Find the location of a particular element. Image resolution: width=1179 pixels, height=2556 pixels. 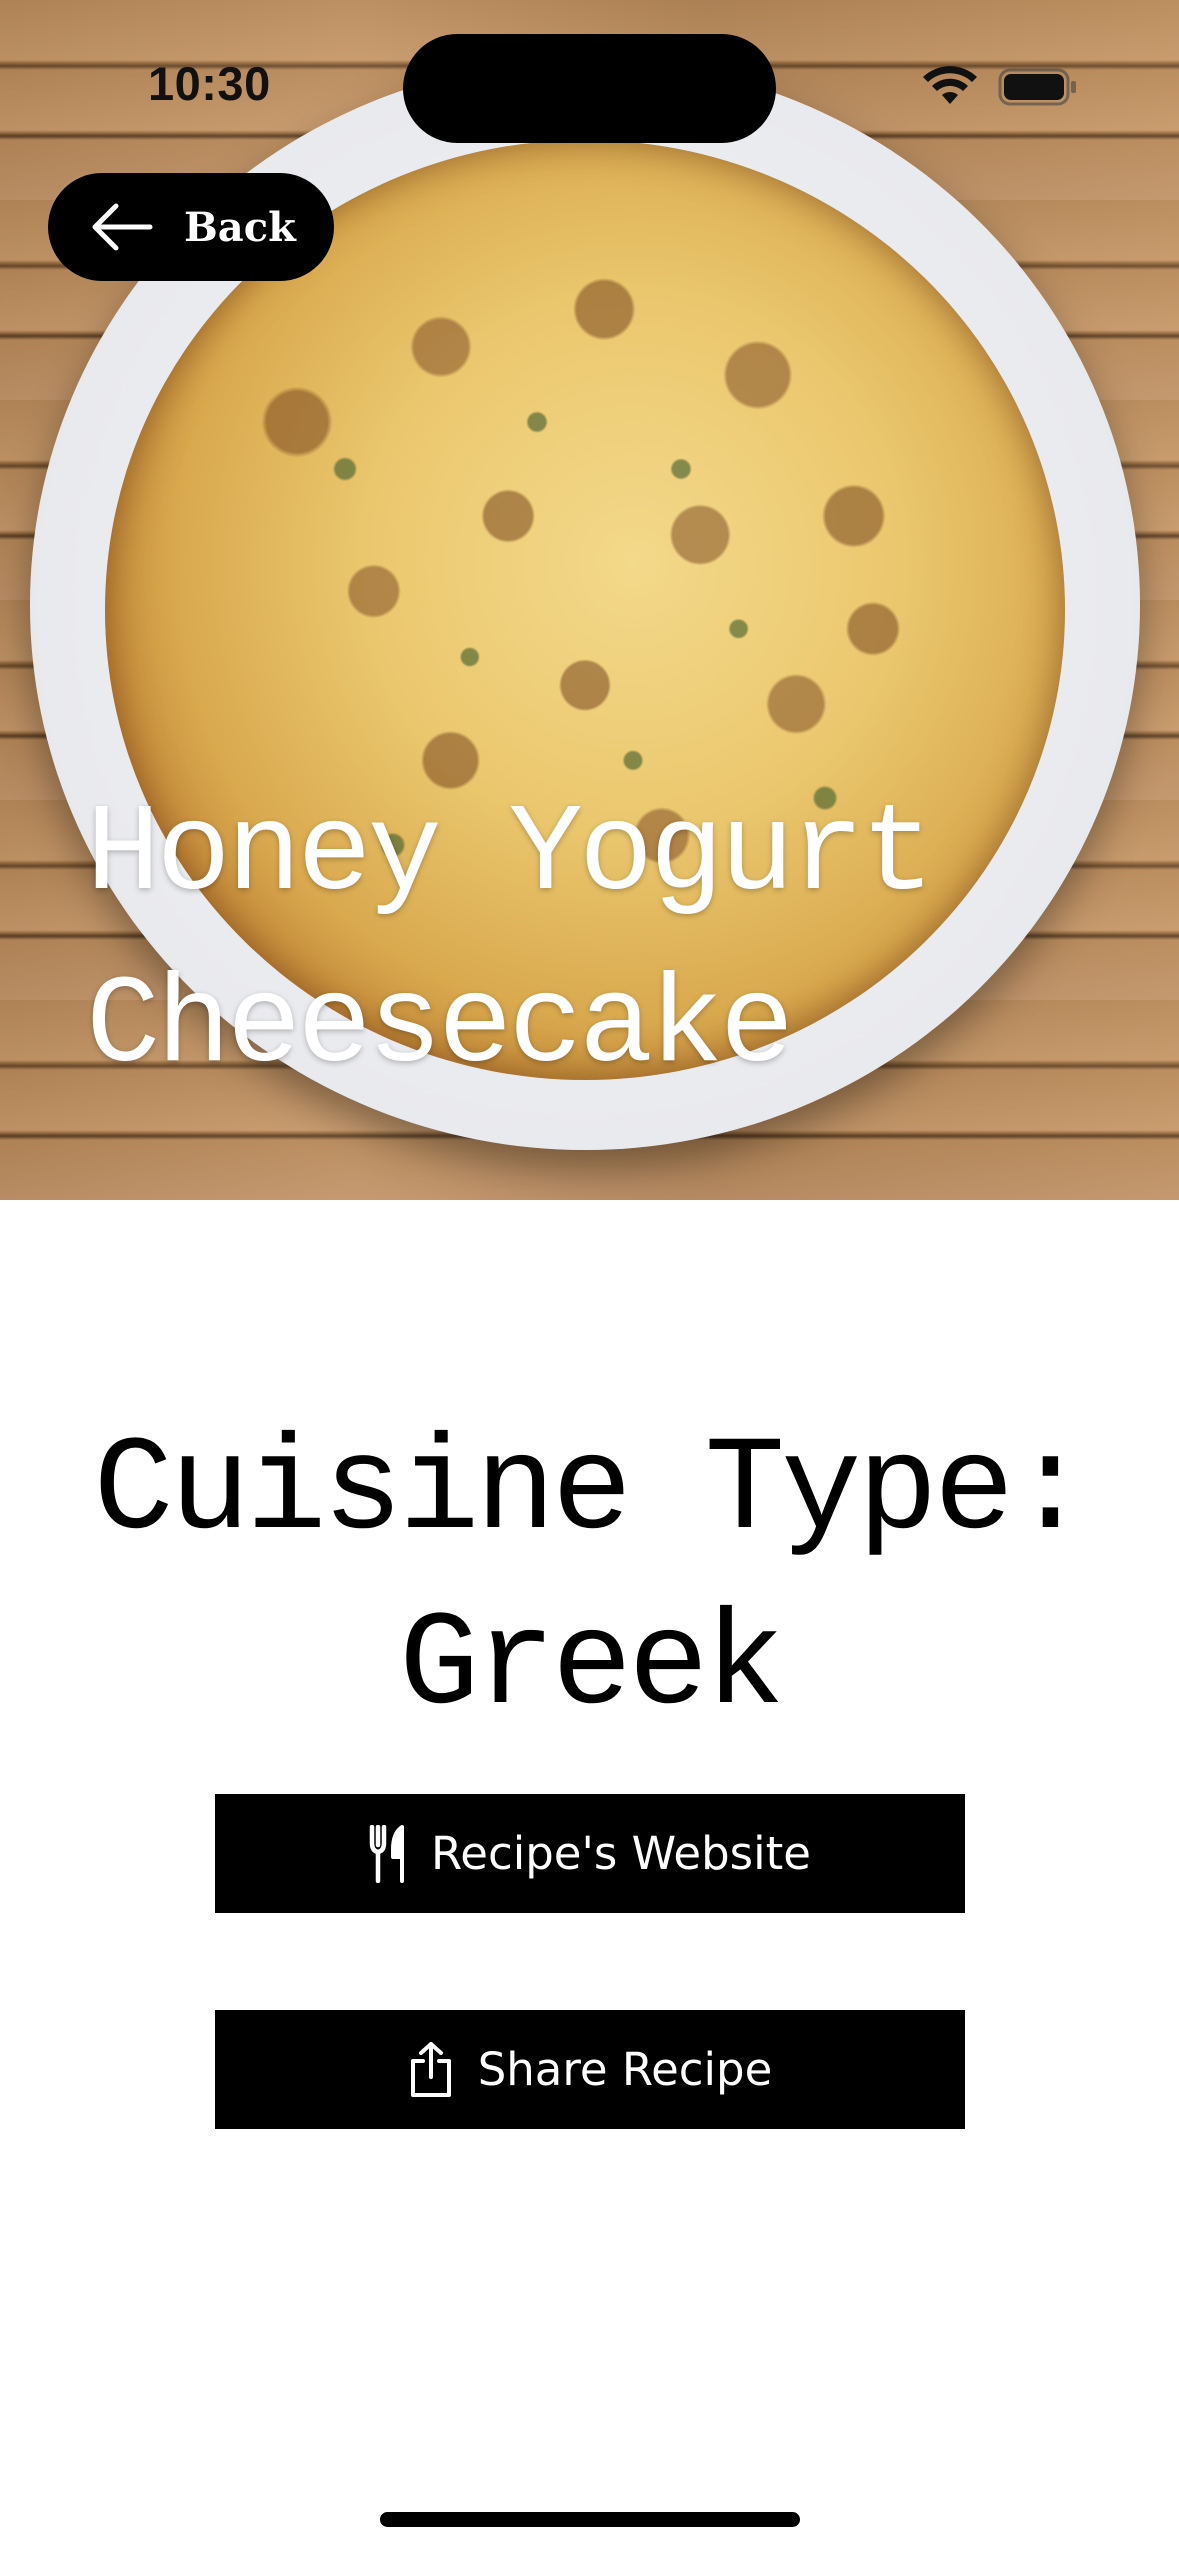

fork-knife-icon is located at coordinates (387, 1853).